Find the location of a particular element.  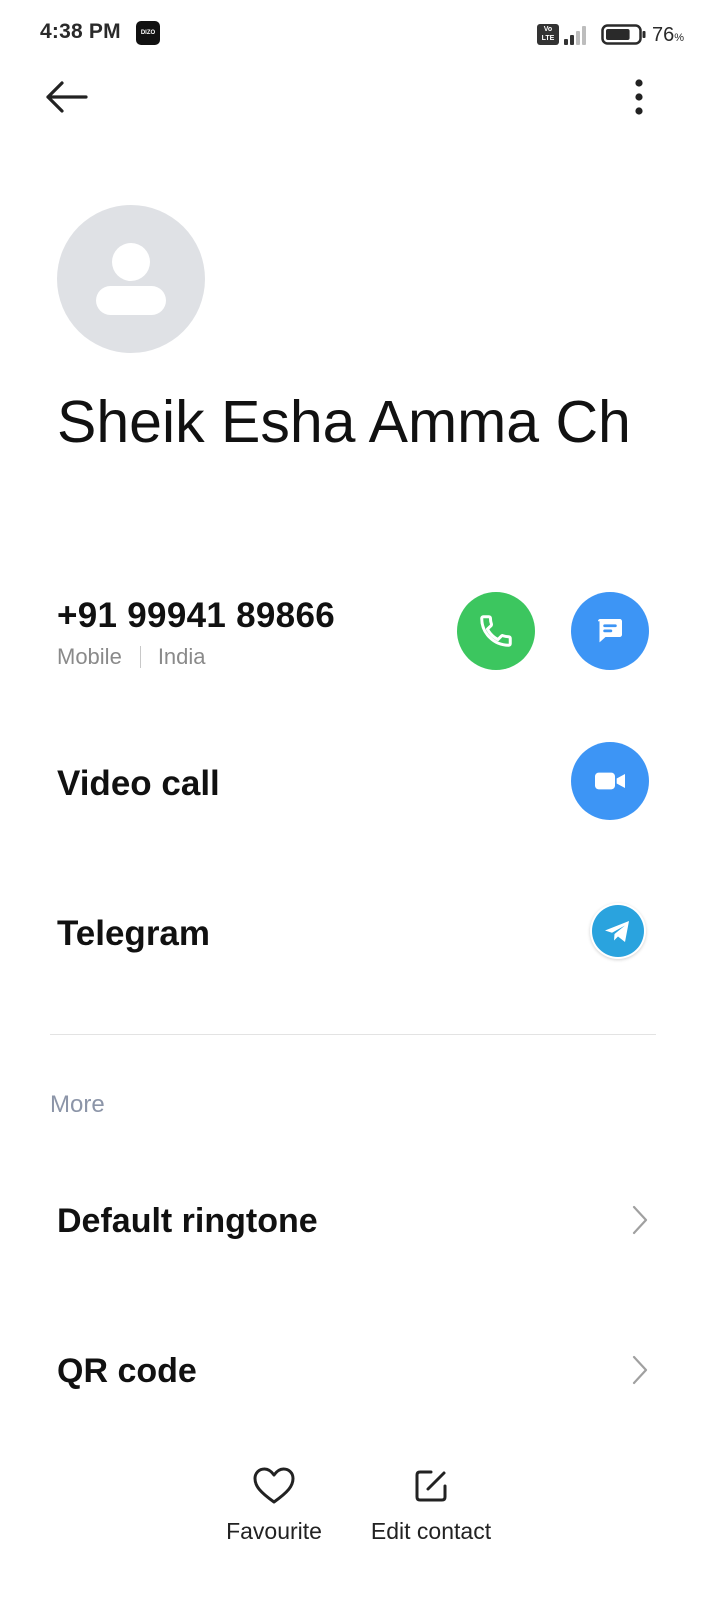

phone-number: +91 99941 89866 is located at coordinates (196, 616).